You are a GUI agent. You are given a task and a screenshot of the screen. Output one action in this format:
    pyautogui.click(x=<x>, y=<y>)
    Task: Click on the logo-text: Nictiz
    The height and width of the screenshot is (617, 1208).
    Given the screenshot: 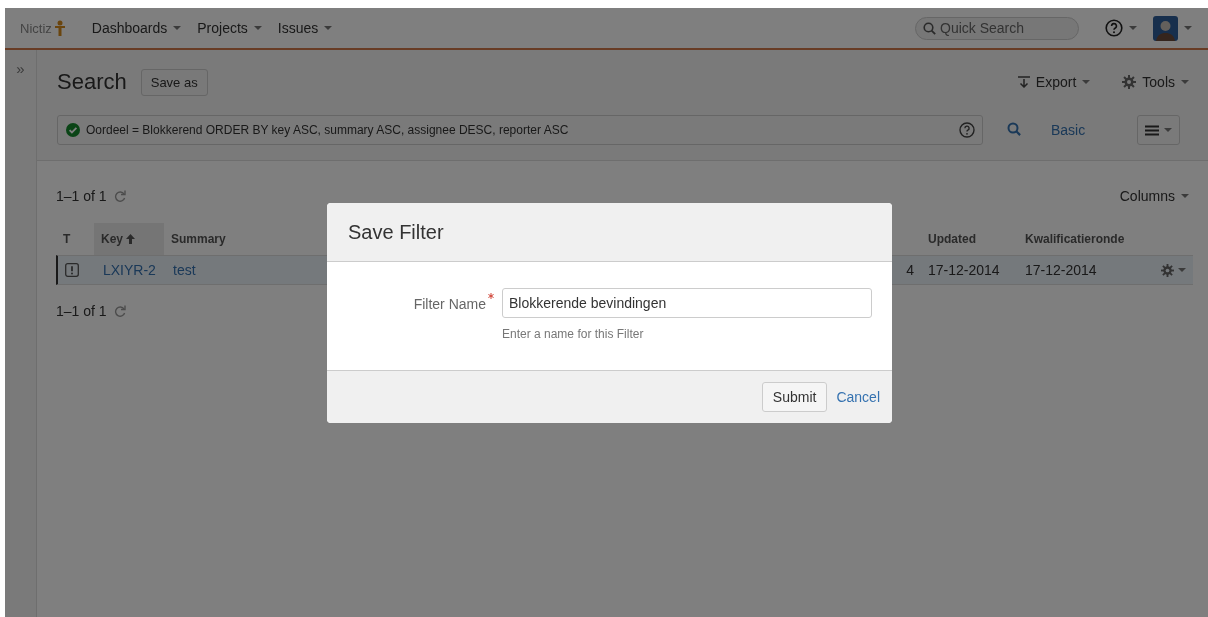 What is the action you would take?
    pyautogui.click(x=36, y=28)
    